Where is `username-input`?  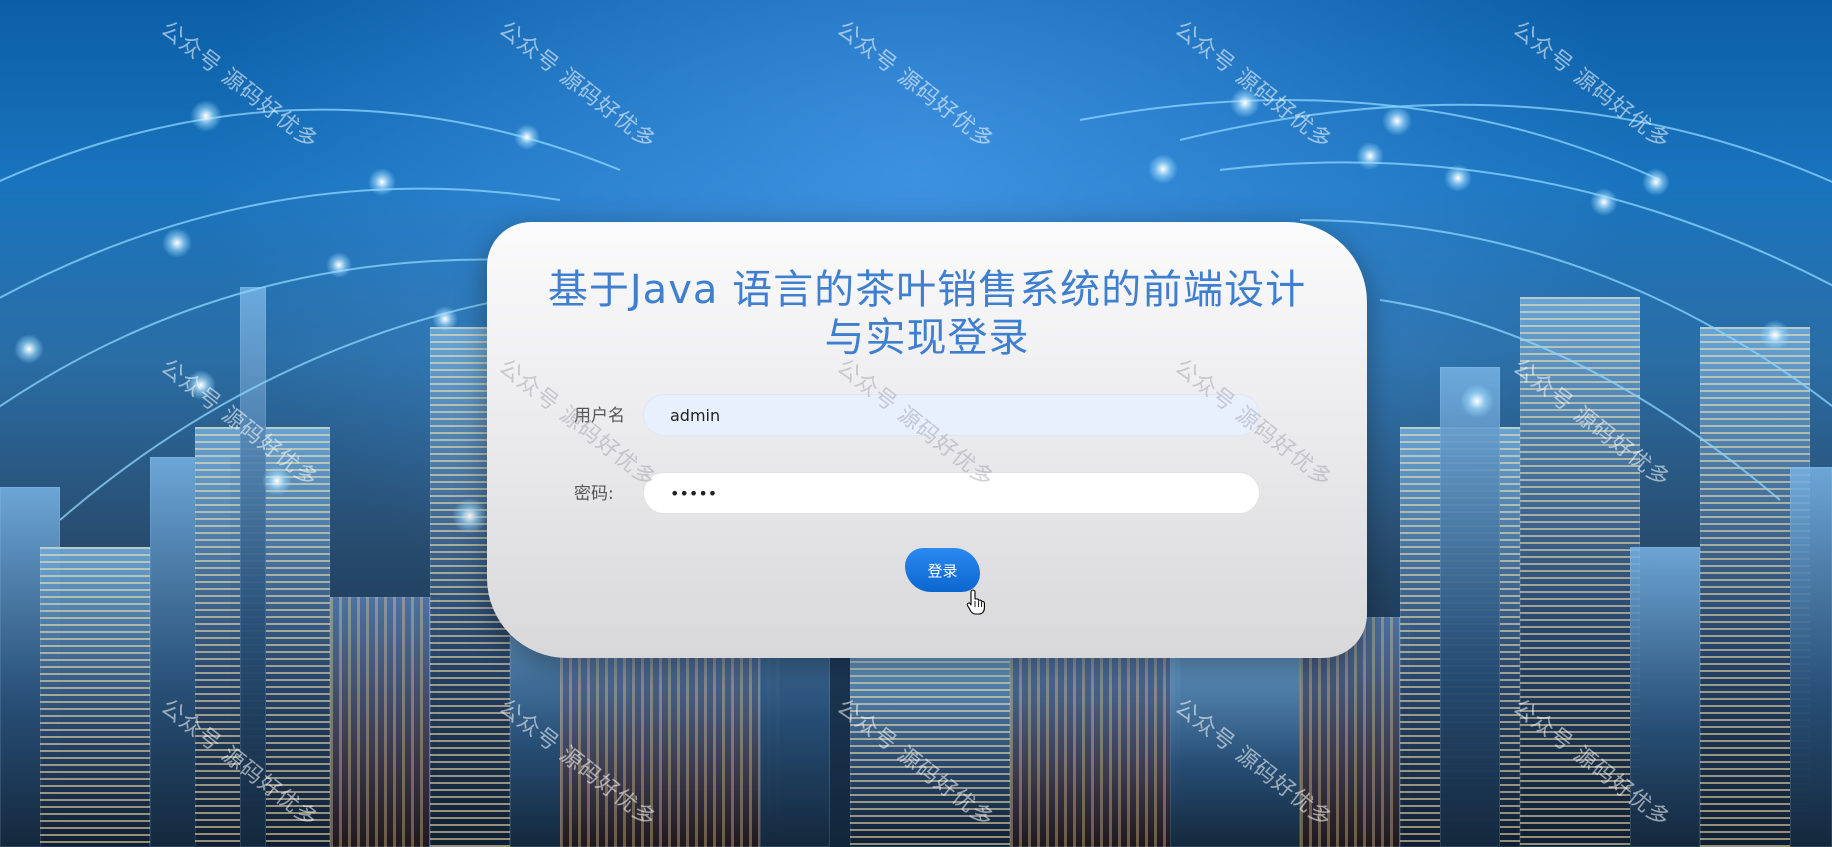
username-input is located at coordinates (951, 415).